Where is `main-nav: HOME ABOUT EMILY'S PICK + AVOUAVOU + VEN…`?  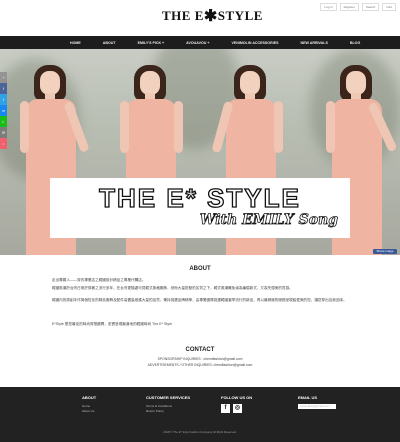
main-nav: HOME ABOUT EMILY'S PICK + AVOUAVOU + VEN… is located at coordinates (200, 42).